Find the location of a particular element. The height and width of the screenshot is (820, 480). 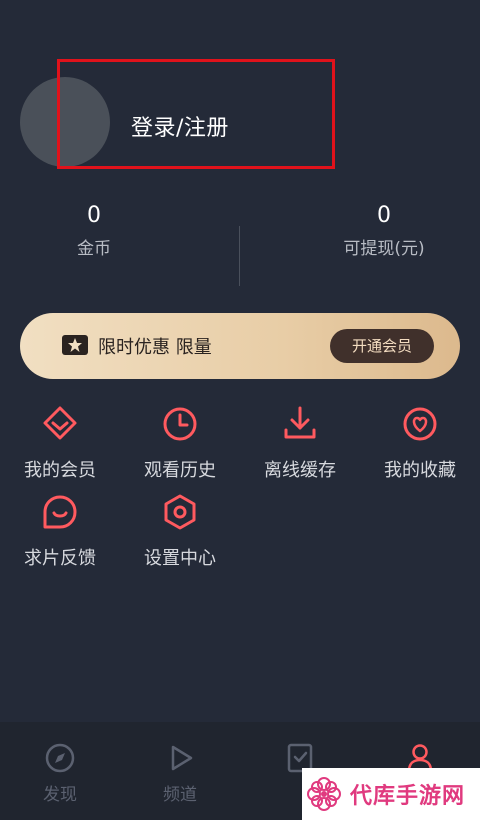

clock-icon is located at coordinates (180, 424).